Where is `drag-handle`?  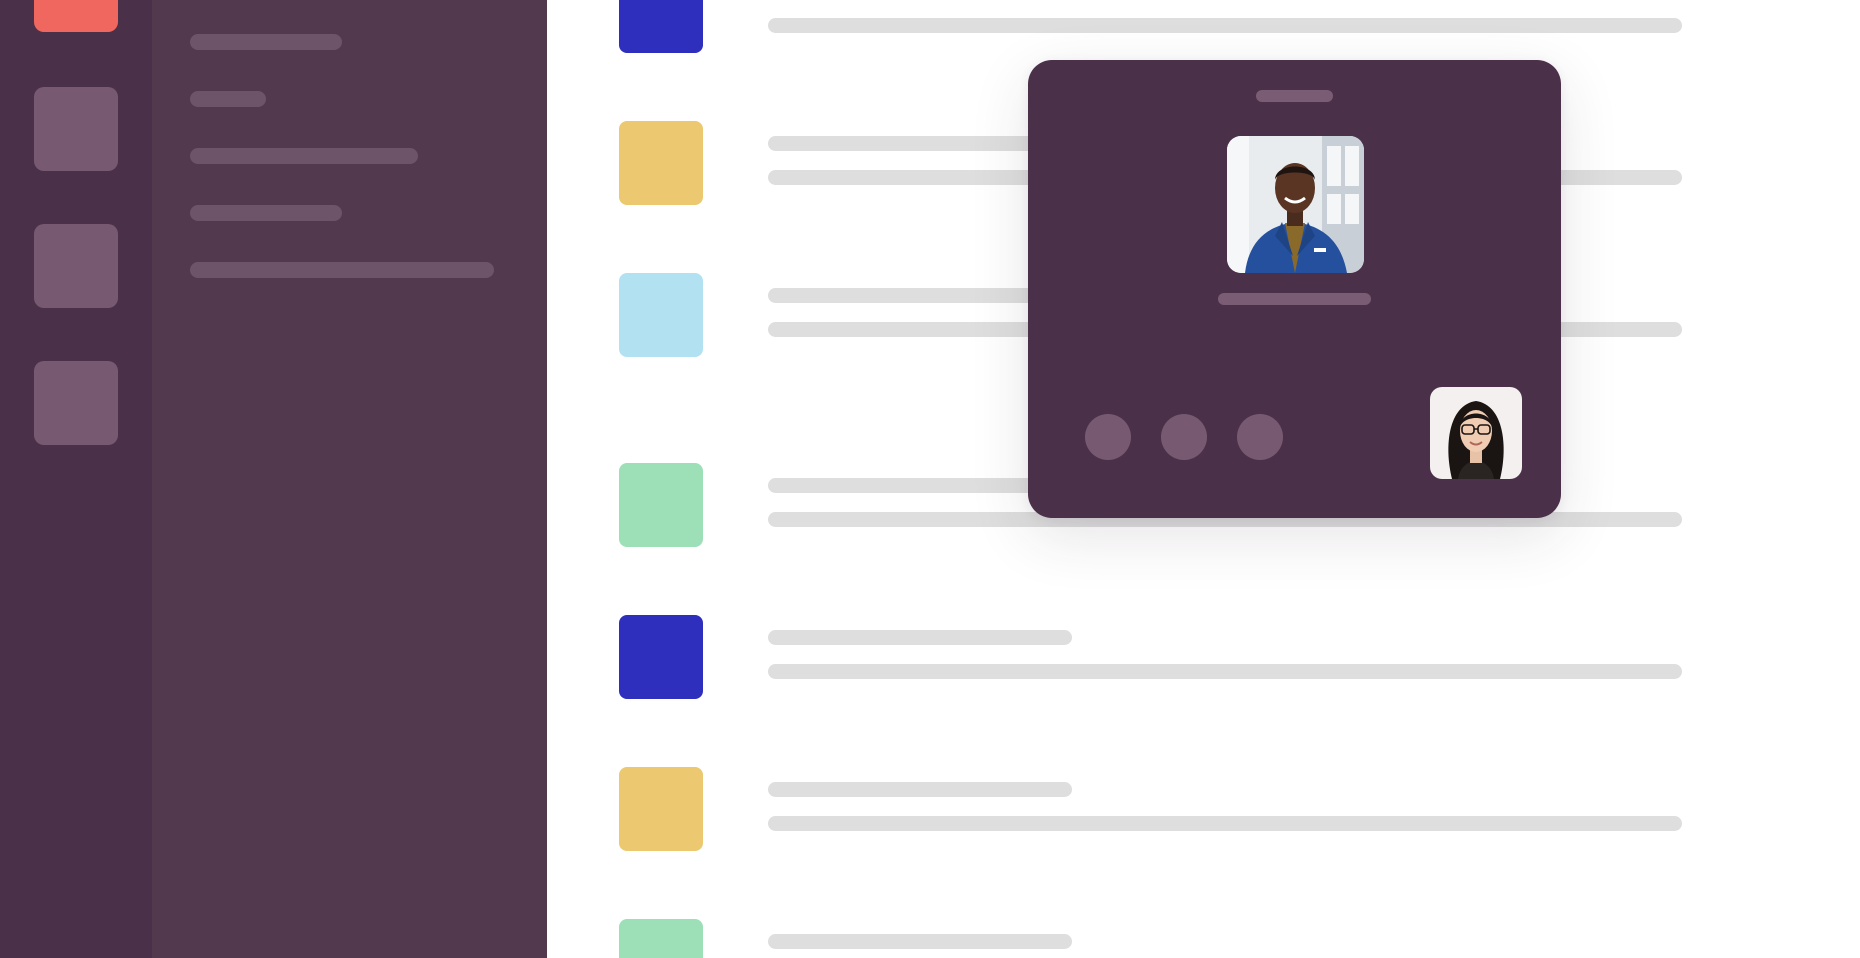 drag-handle is located at coordinates (1294, 96).